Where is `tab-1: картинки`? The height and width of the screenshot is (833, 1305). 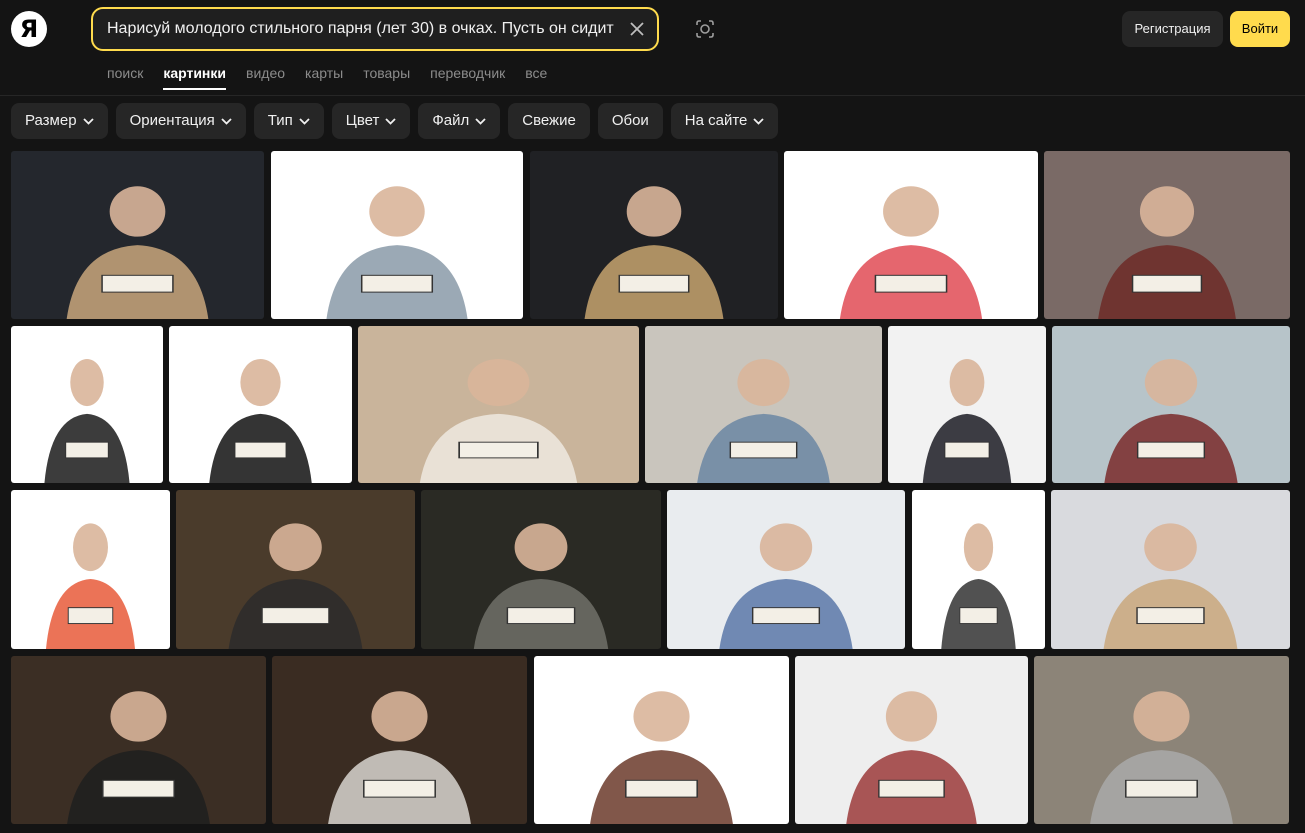
tab-1: картинки is located at coordinates (194, 75).